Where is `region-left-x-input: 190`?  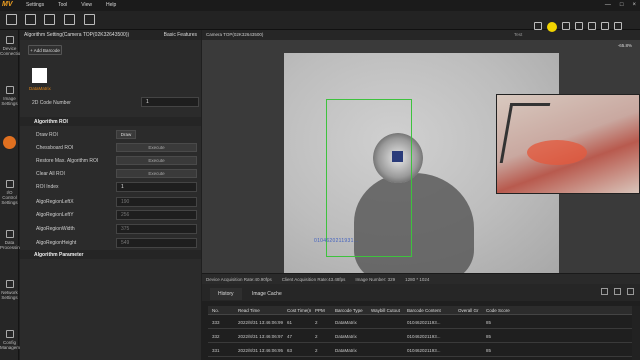
region-left-x-input: 190 is located at coordinates (156, 202).